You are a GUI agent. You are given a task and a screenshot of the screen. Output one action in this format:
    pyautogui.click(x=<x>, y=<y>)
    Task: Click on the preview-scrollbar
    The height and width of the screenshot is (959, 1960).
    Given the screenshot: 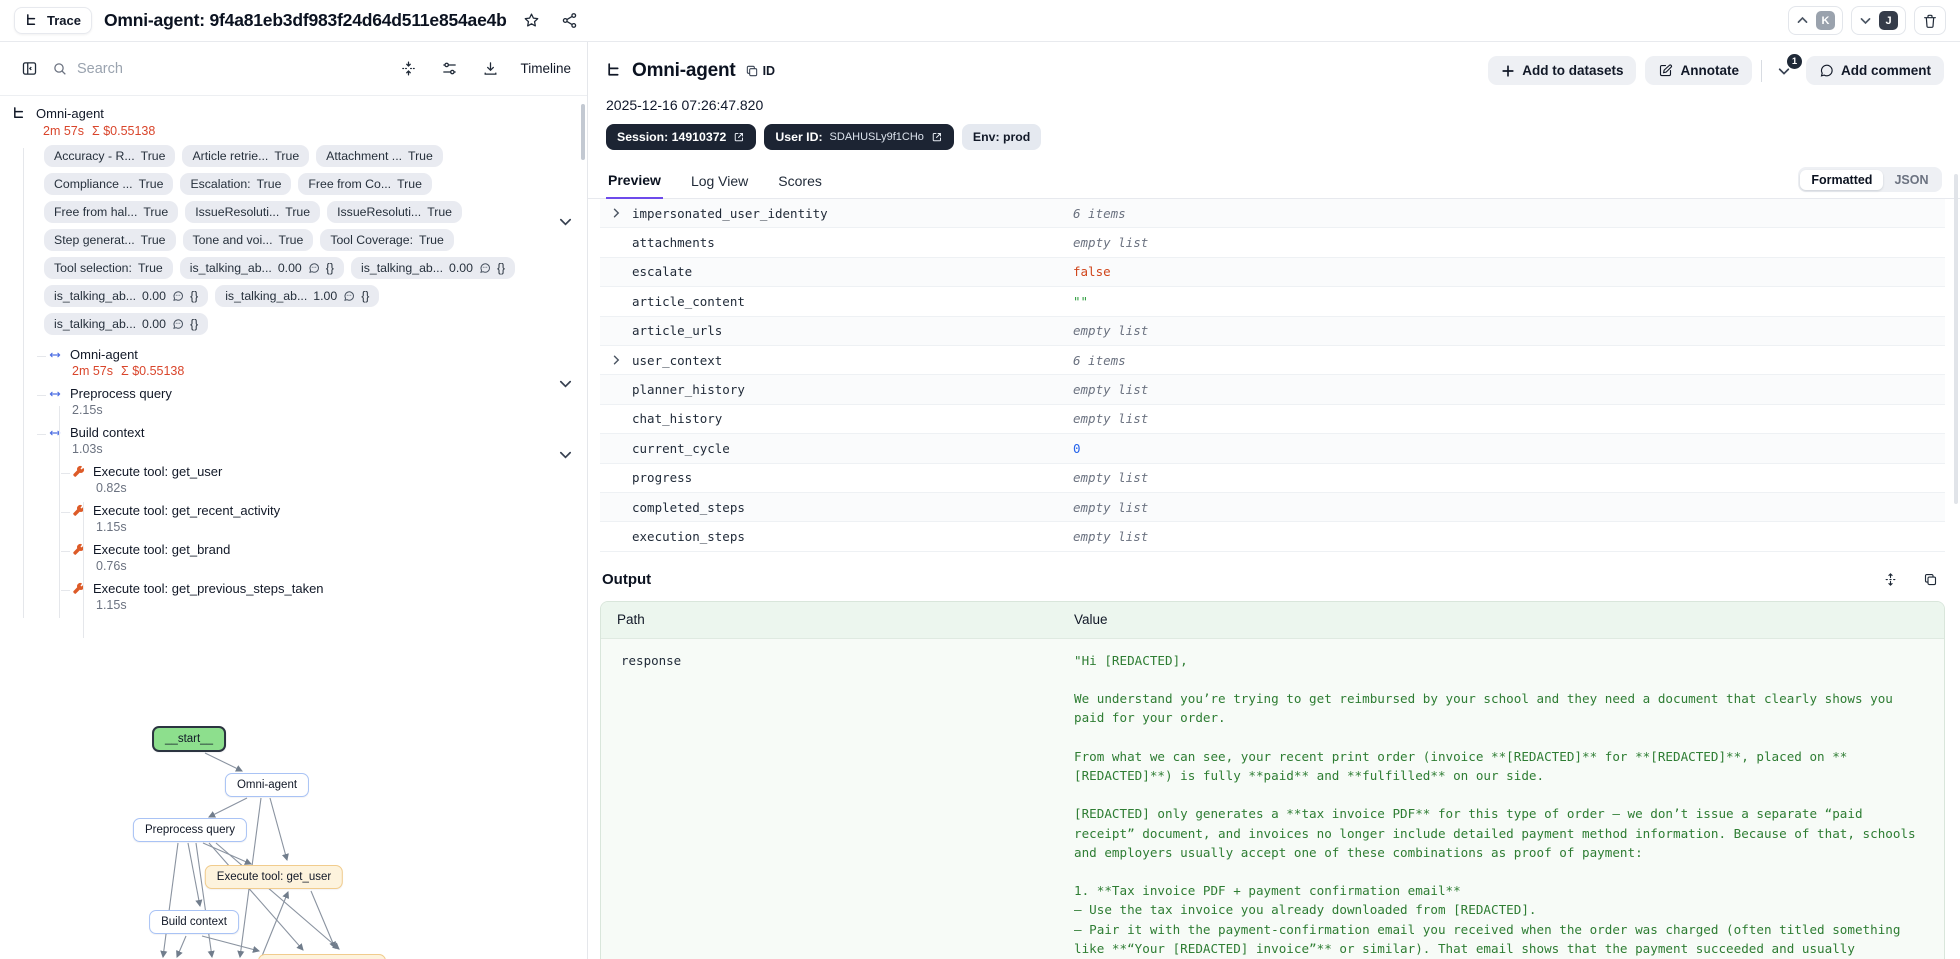 What is the action you would take?
    pyautogui.click(x=1956, y=339)
    